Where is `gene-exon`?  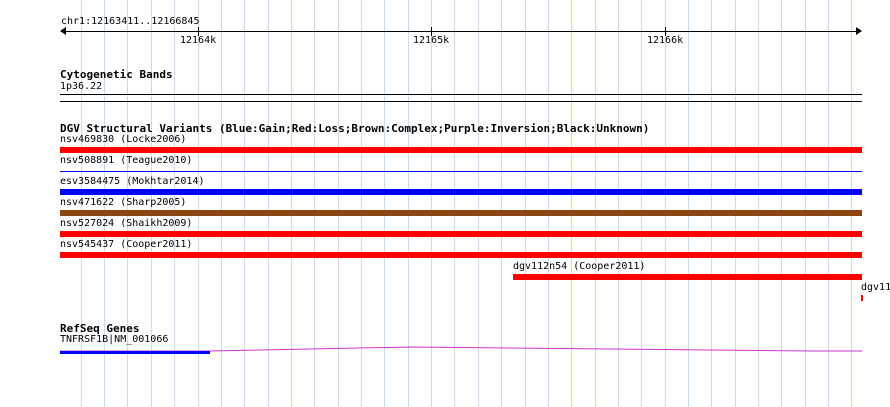 gene-exon is located at coordinates (135, 352).